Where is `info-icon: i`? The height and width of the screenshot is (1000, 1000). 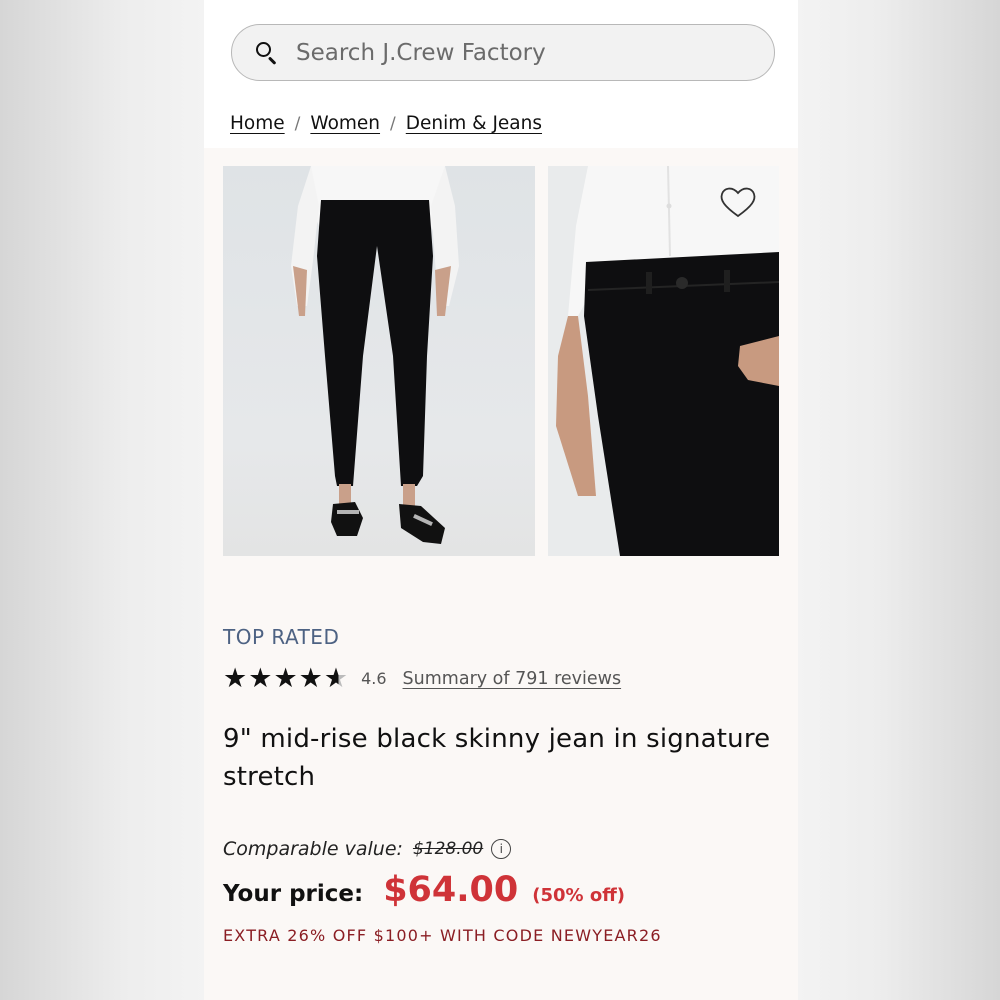 info-icon: i is located at coordinates (501, 849).